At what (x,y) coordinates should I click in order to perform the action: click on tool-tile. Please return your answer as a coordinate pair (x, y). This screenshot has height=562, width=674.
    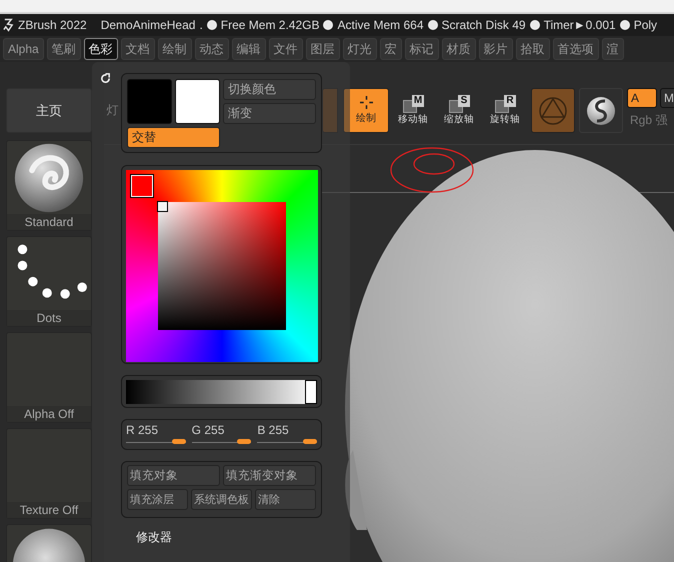
    Looking at the image, I should click on (49, 543).